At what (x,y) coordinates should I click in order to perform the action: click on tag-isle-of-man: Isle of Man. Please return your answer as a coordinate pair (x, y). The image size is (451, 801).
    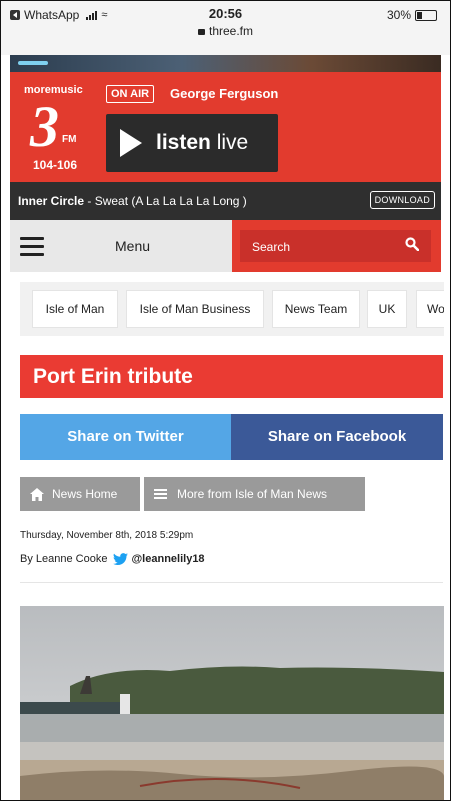
    Looking at the image, I should click on (75, 309).